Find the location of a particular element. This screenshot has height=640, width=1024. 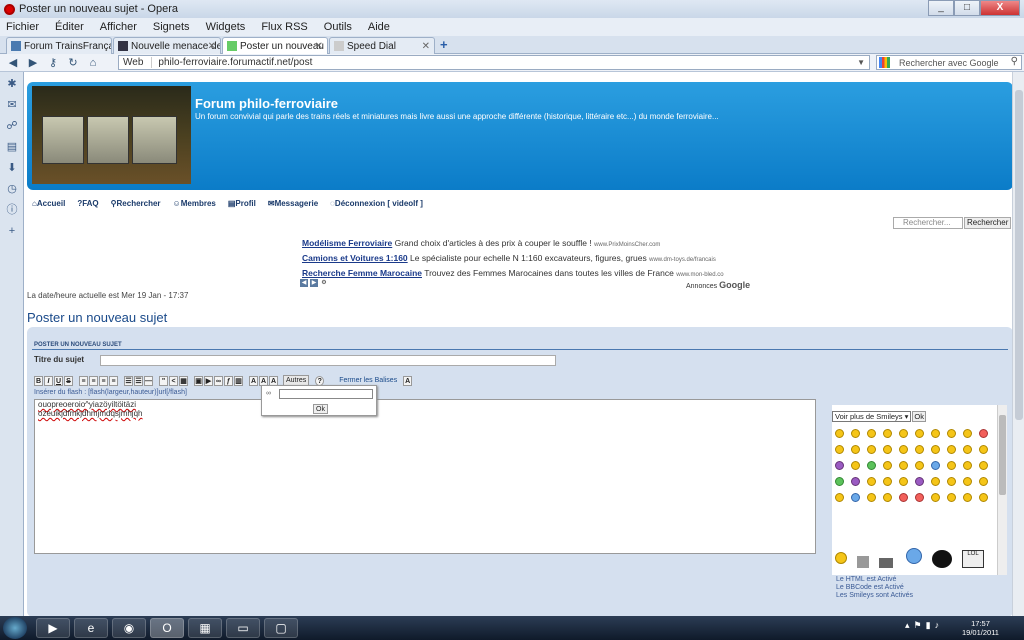

ad-settings-icon: ⚙ is located at coordinates (324, 283).